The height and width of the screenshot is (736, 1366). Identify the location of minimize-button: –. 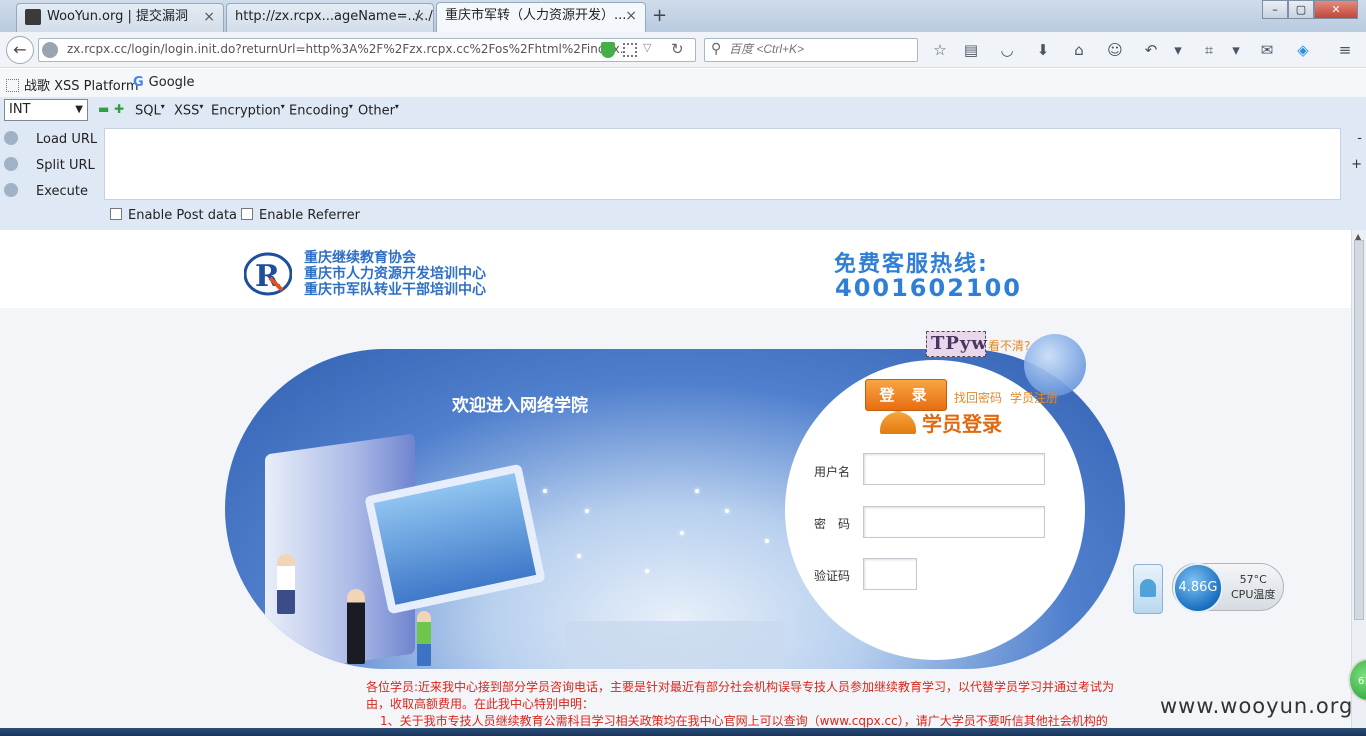
(1275, 9).